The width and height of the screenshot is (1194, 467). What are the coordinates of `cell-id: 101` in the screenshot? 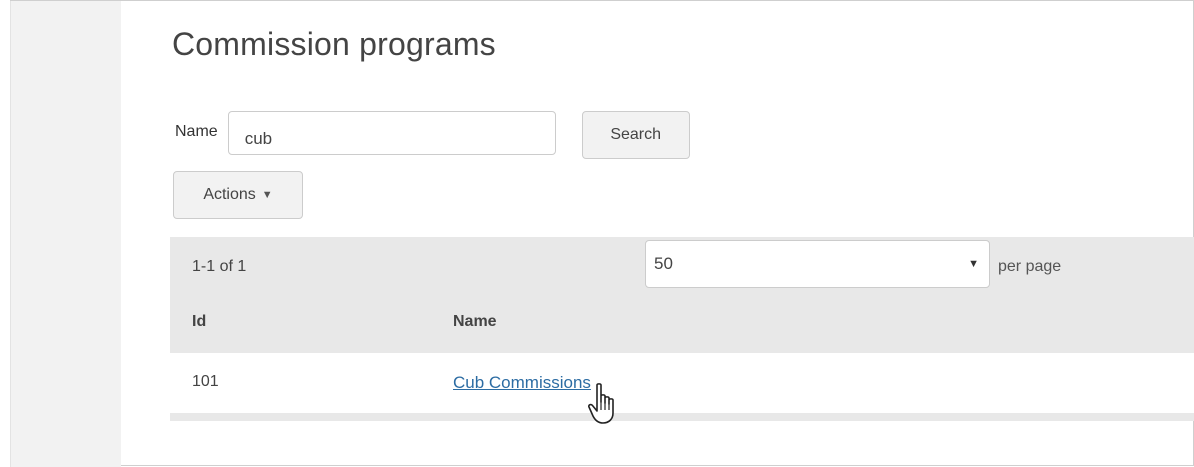 It's located at (205, 381).